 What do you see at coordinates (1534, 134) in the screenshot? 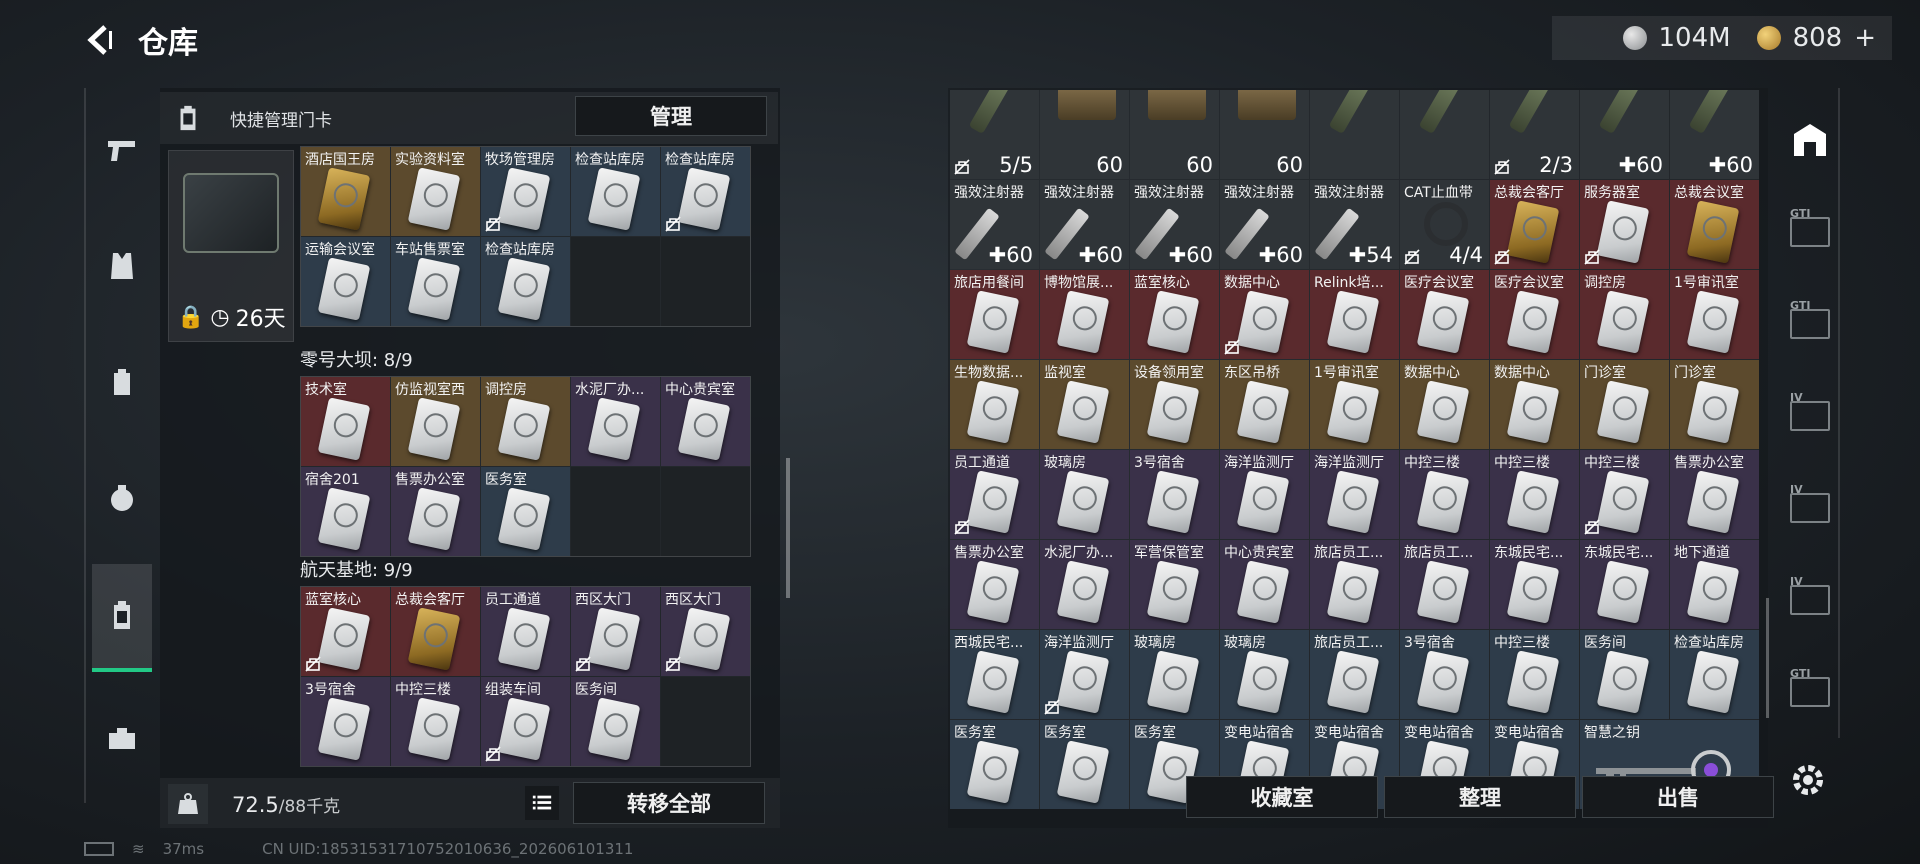
I see `tool-slot: 2/3` at bounding box center [1534, 134].